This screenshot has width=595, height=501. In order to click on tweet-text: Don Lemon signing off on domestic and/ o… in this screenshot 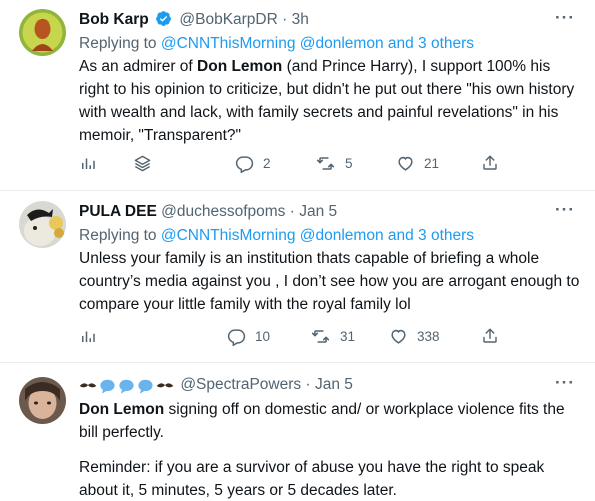, I will do `click(331, 421)`.